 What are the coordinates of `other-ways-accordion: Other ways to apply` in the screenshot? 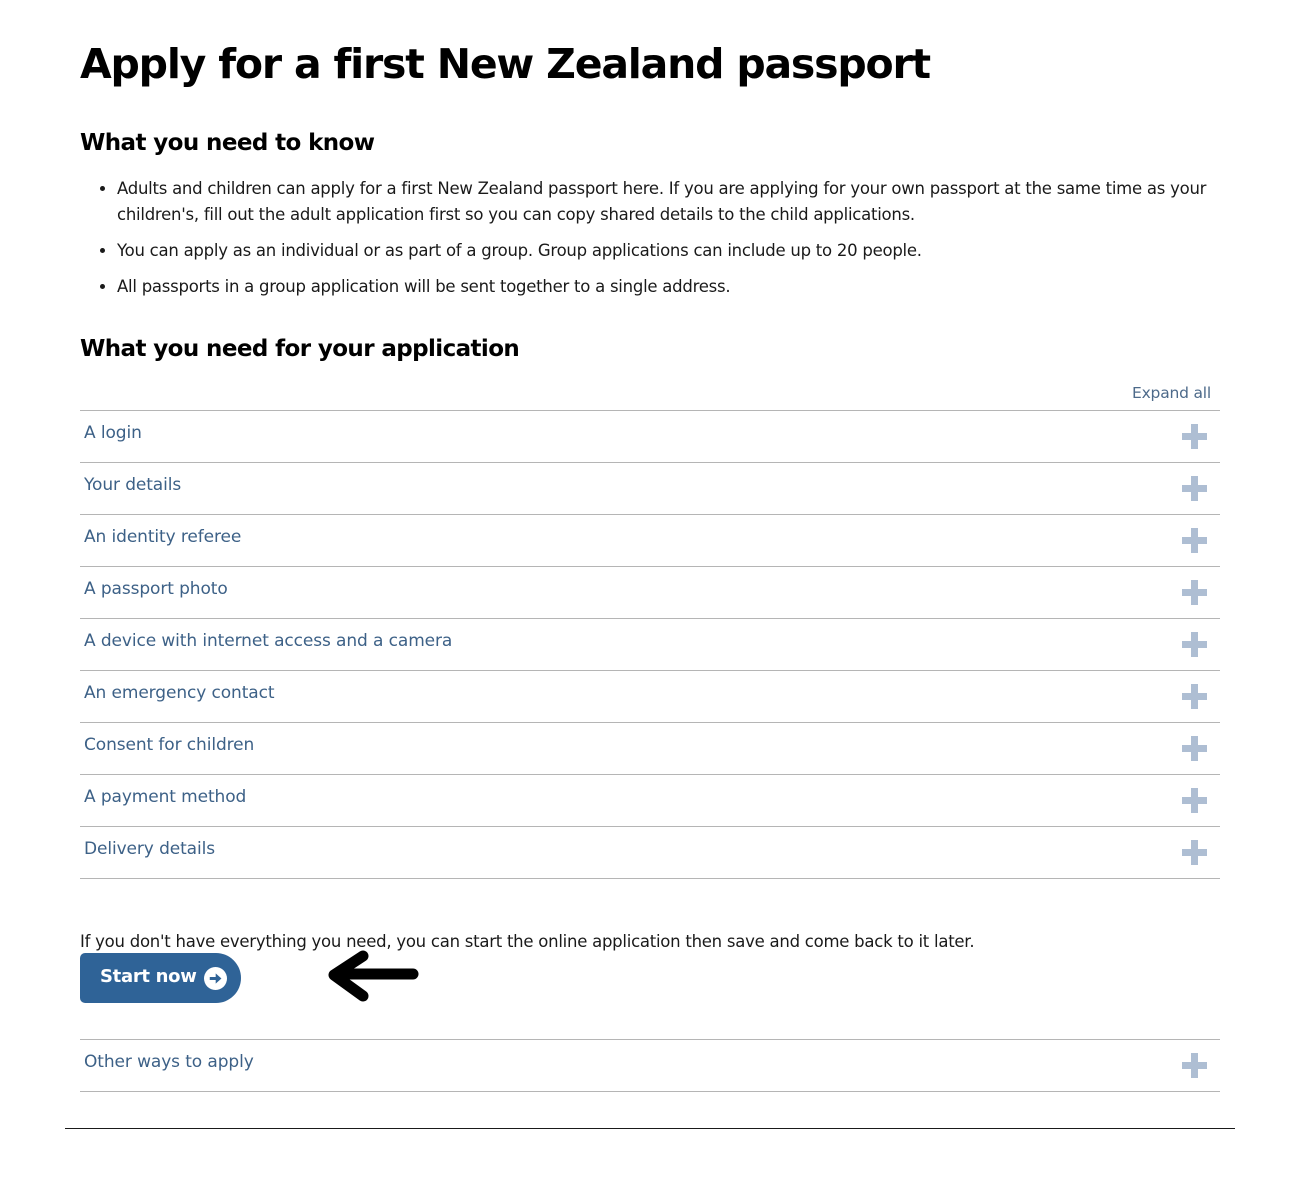 It's located at (650, 1065).